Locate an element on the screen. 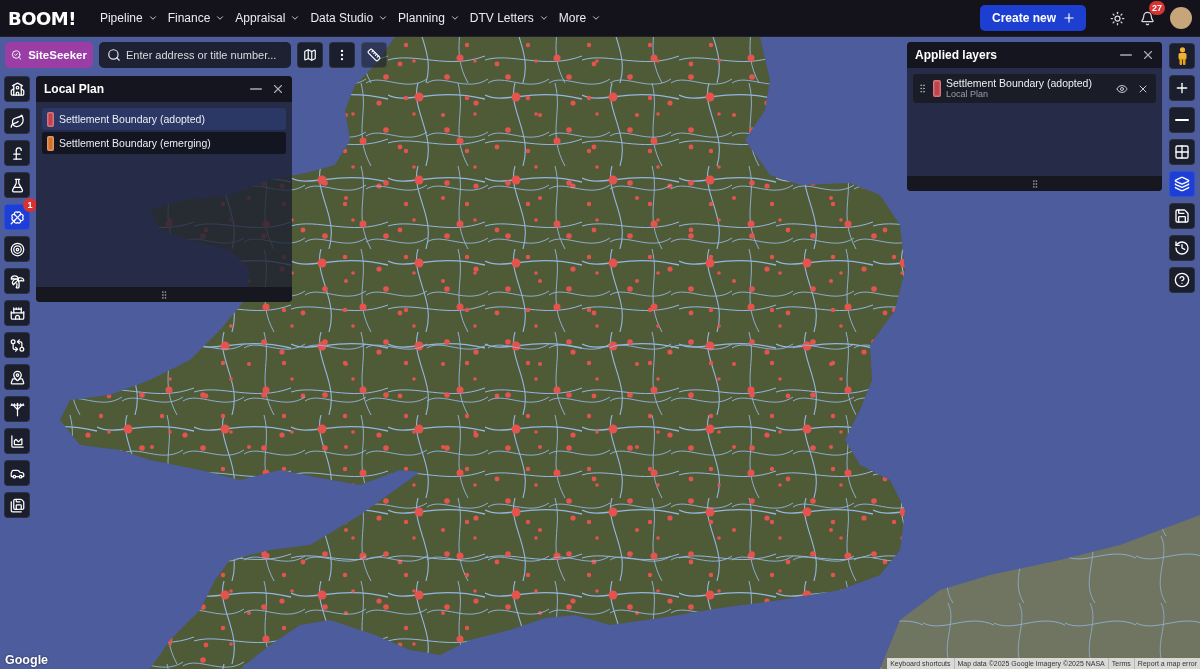 This screenshot has height=669, width=1200. target-icon is located at coordinates (17, 249).